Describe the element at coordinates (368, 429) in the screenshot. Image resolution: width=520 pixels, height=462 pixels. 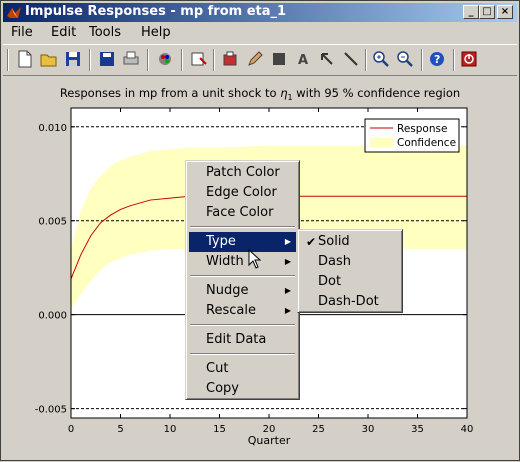
I see `x-tick-label: 30` at that location.